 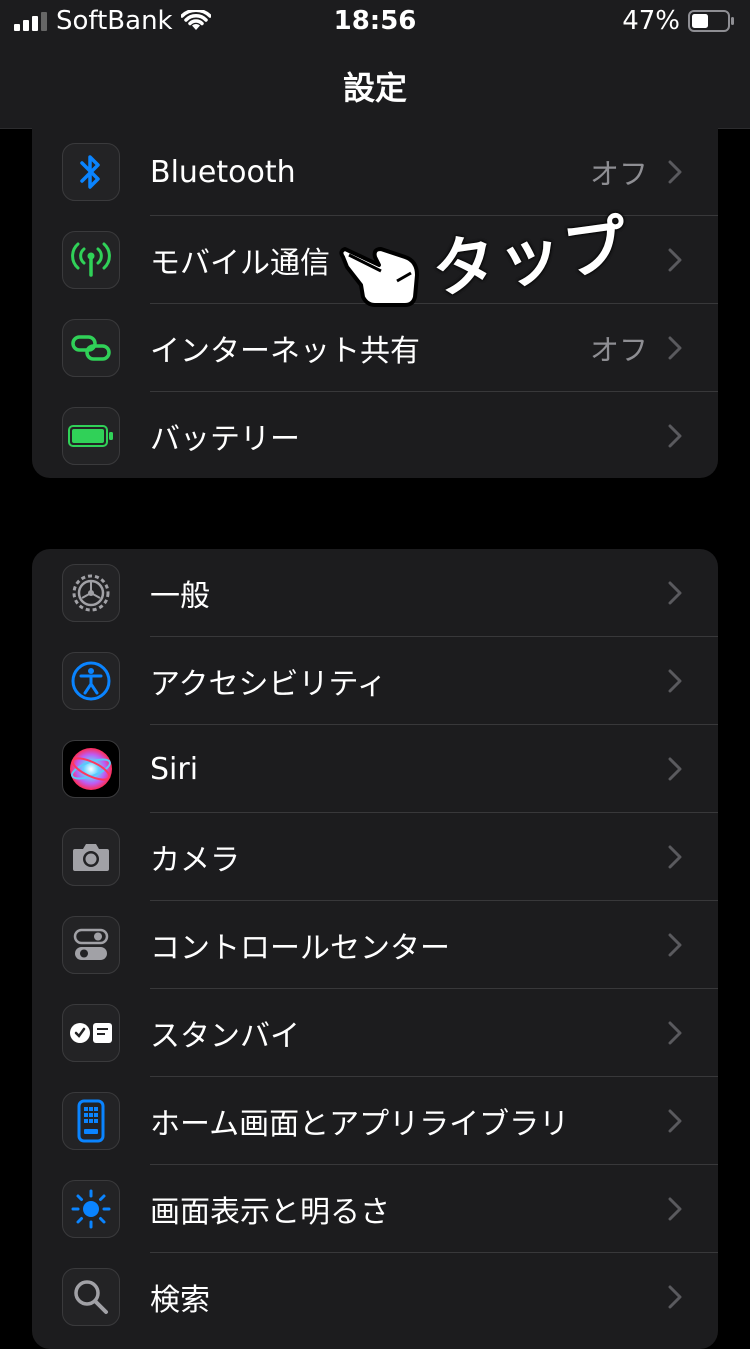 What do you see at coordinates (225, 439) in the screenshot?
I see `row-label: バッテリー` at bounding box center [225, 439].